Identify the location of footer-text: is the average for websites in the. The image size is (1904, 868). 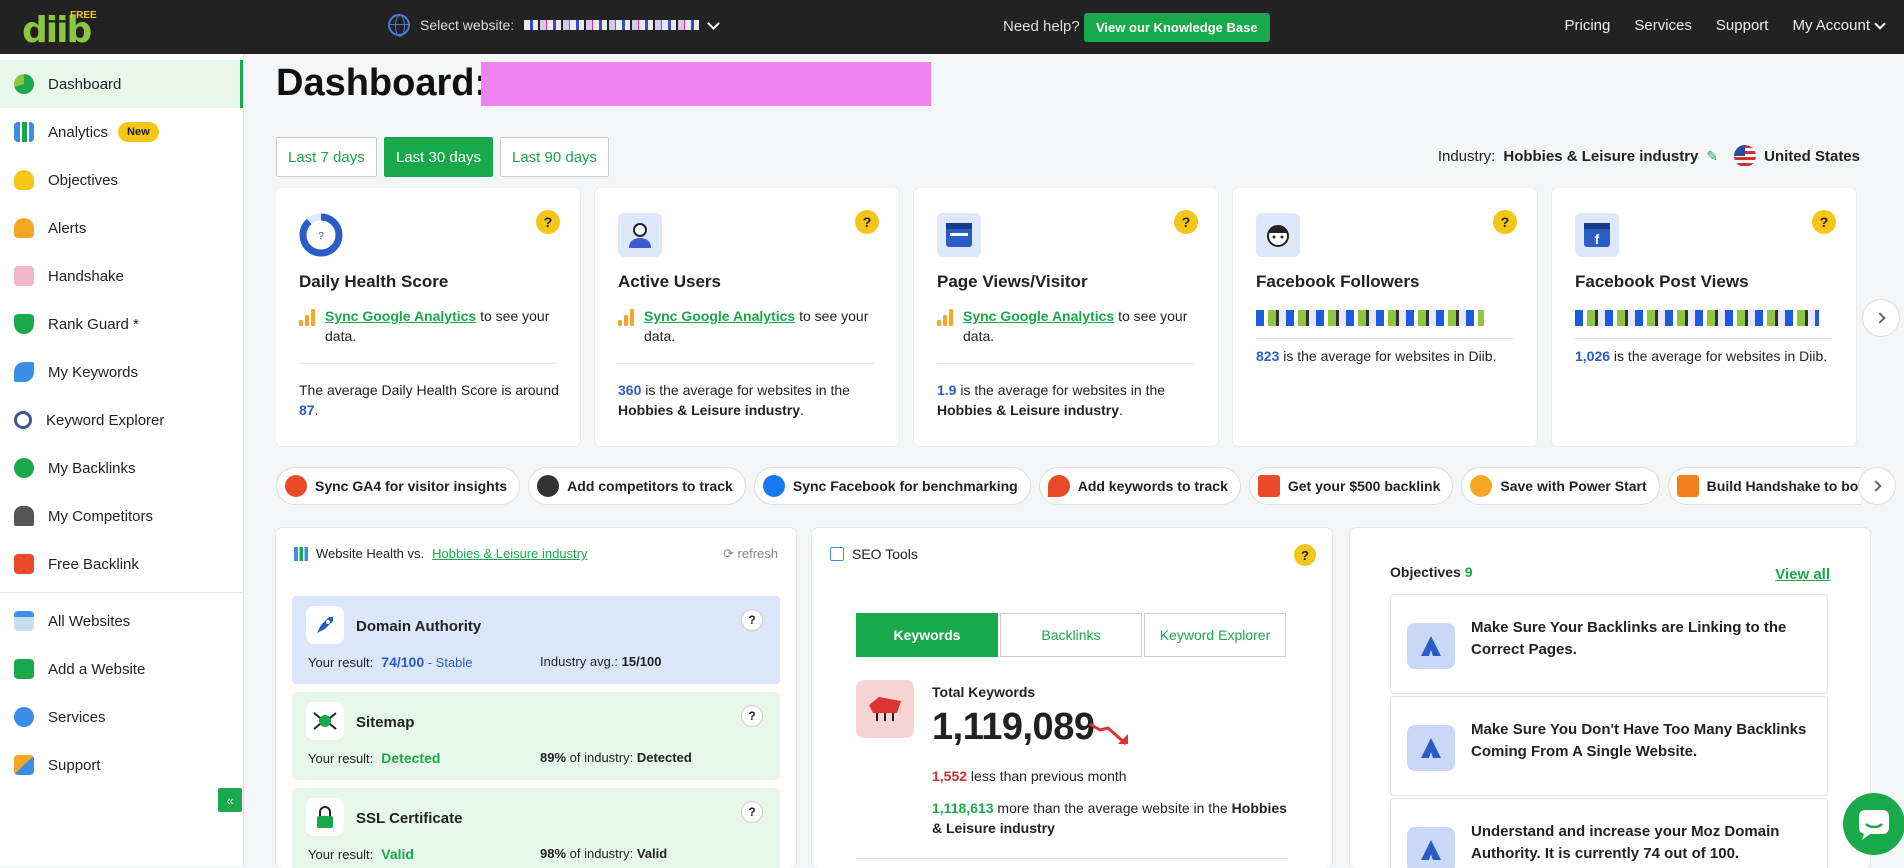
(1061, 390).